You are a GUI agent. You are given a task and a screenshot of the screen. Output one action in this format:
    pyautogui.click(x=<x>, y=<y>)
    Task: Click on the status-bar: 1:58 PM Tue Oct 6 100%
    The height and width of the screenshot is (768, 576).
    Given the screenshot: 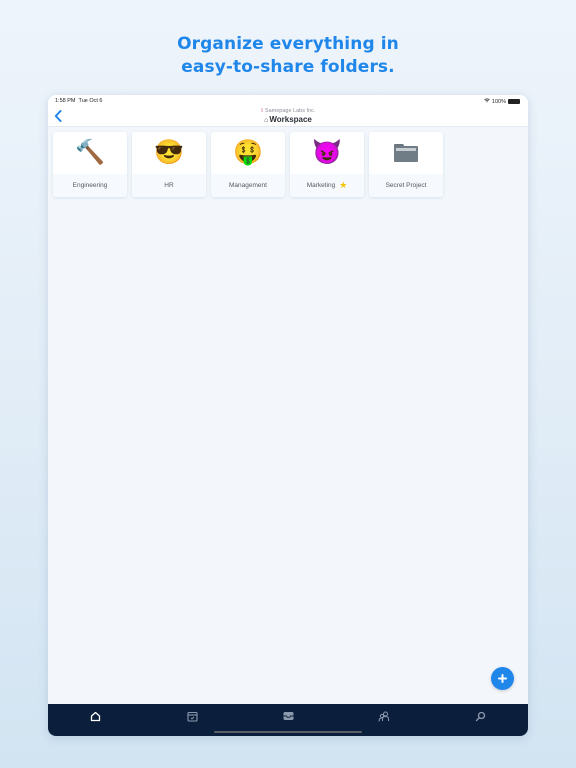 What is the action you would take?
    pyautogui.click(x=288, y=101)
    